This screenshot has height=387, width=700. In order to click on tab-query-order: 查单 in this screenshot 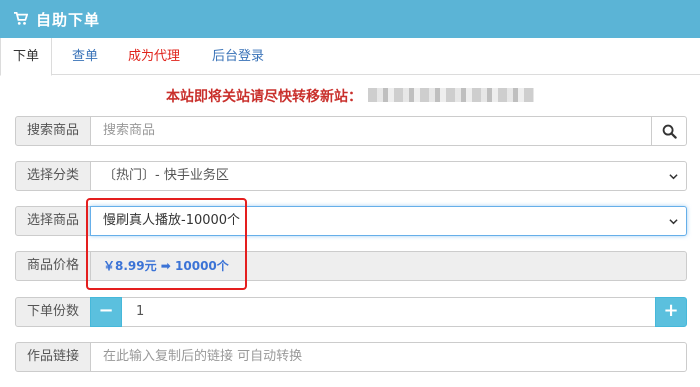, I will do `click(85, 56)`.